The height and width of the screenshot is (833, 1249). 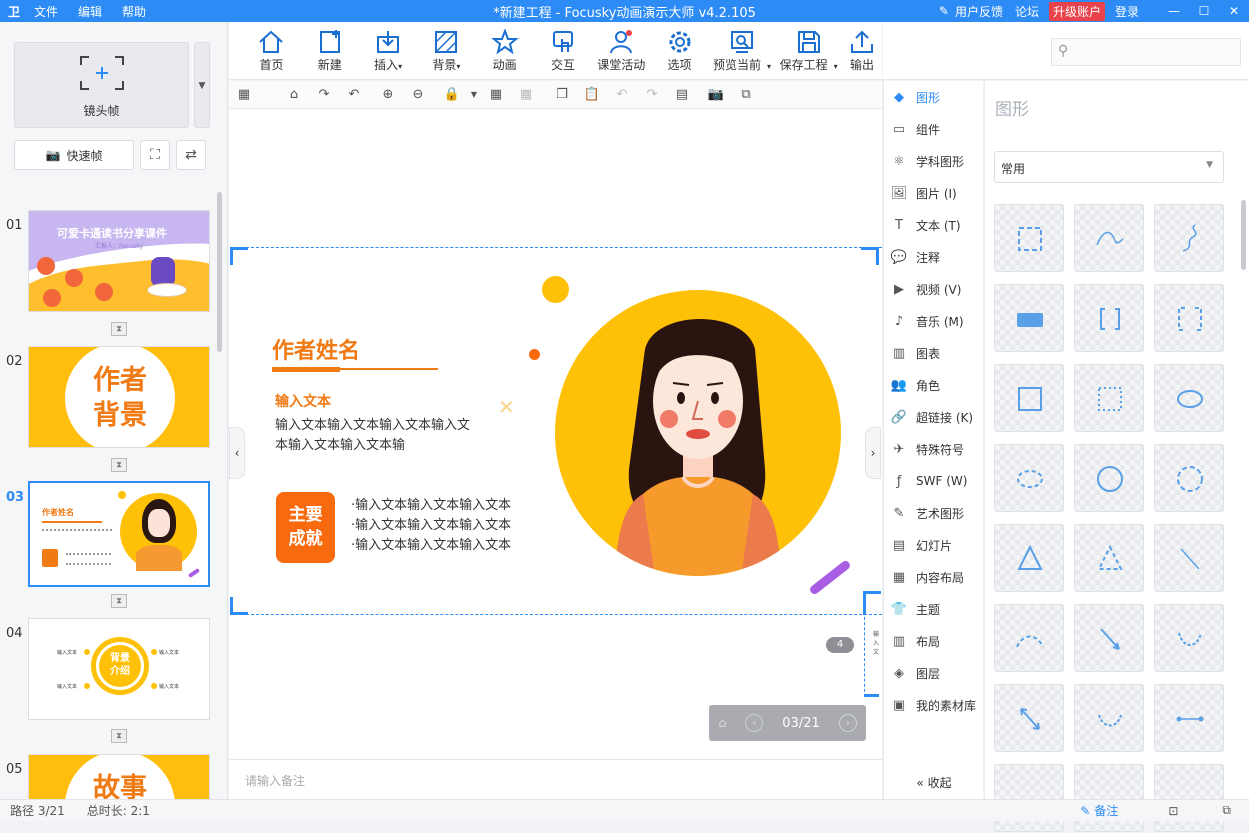 I want to click on toolbar-save-button: 保存工程 ▾, so click(x=808, y=50).